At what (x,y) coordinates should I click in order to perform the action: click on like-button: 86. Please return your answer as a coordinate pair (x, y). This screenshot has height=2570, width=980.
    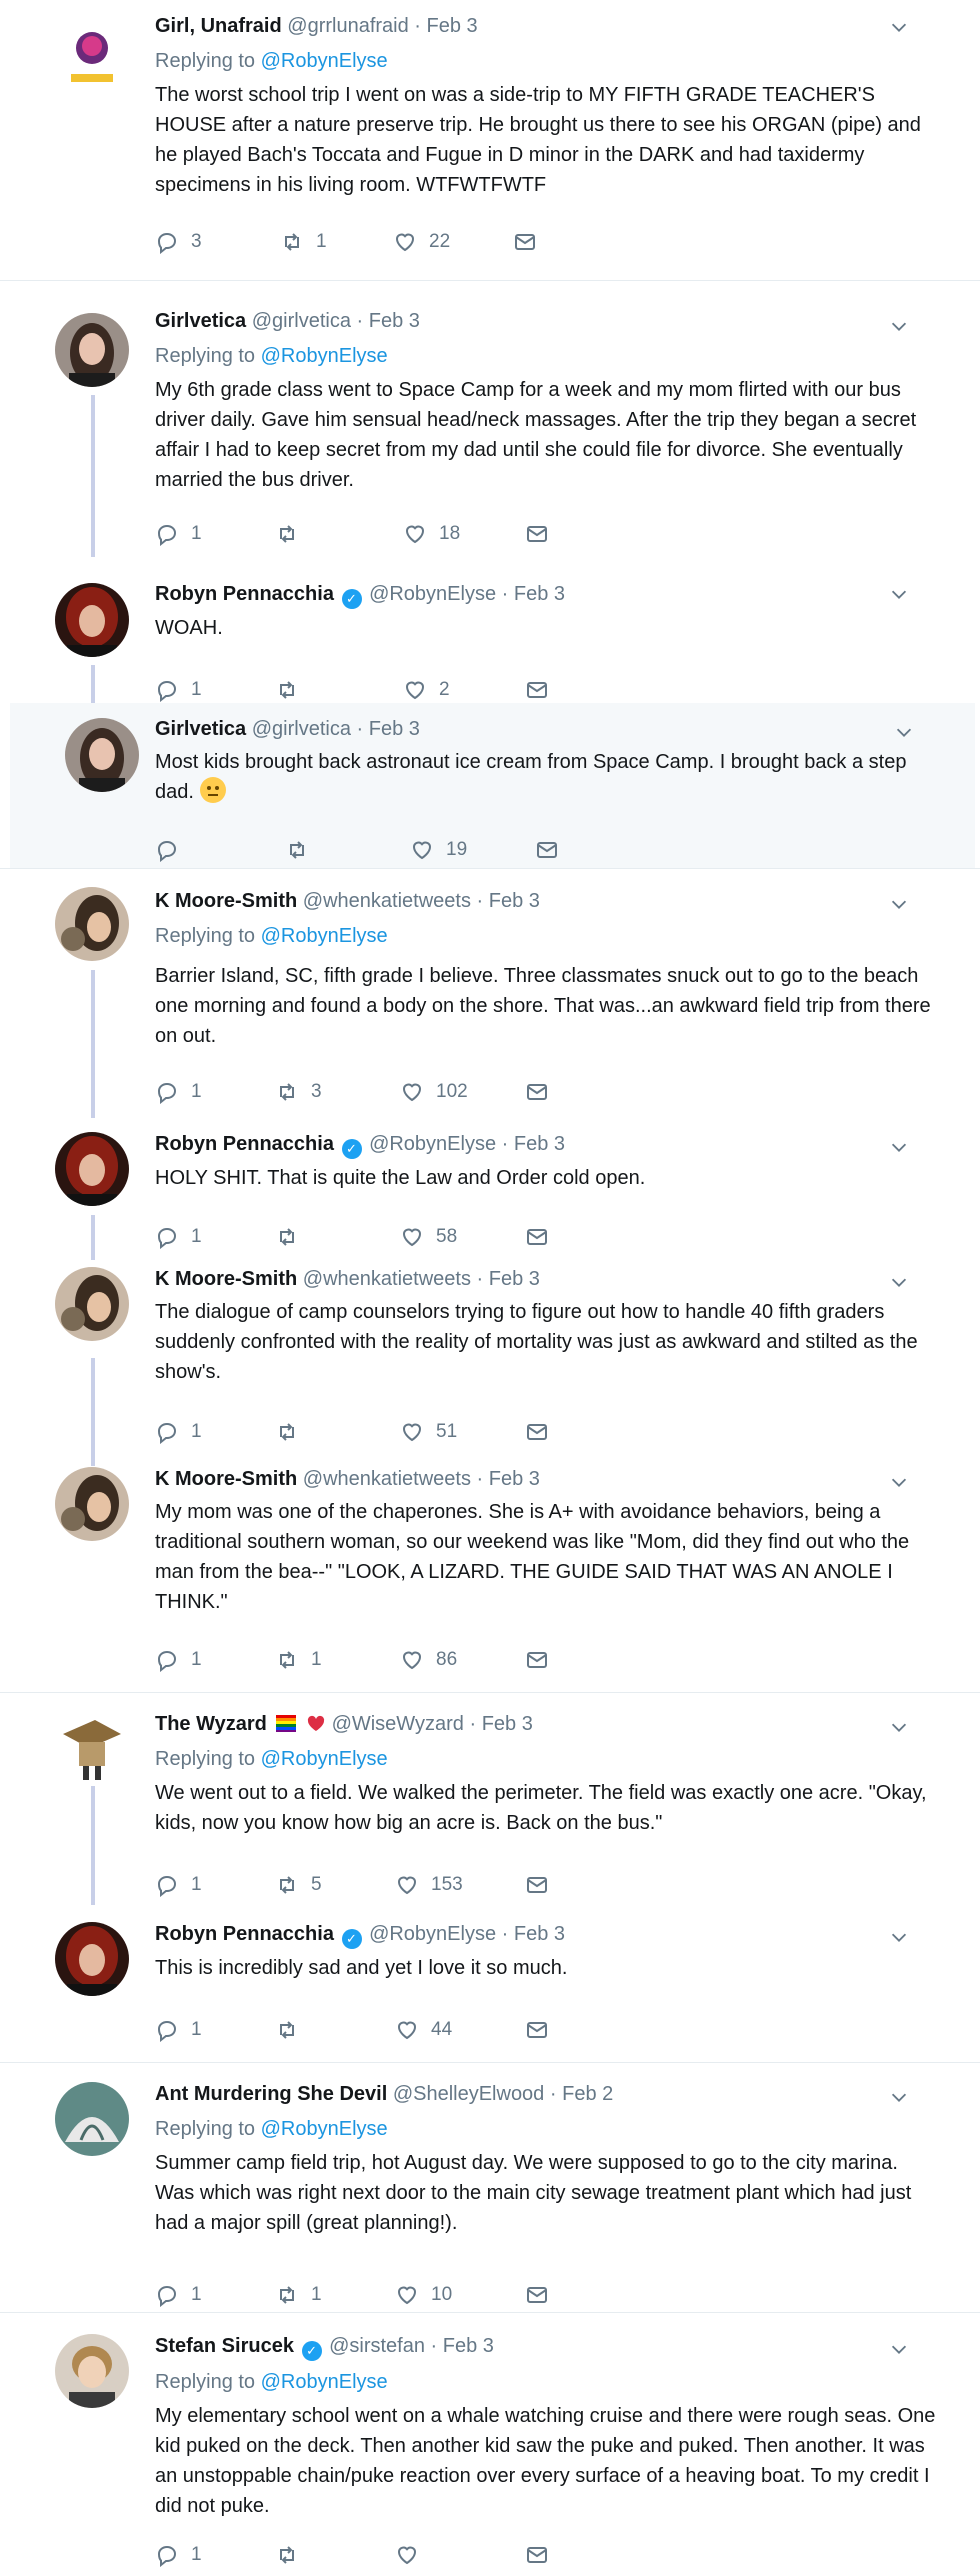
    Looking at the image, I should click on (428, 1660).